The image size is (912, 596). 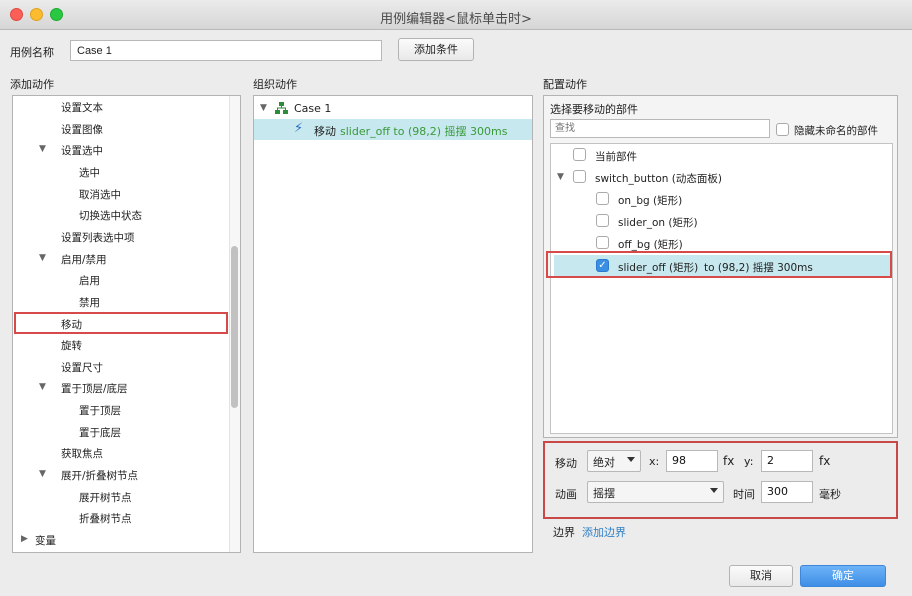 What do you see at coordinates (658, 179) in the screenshot?
I see `switch-button-label: switch_button (动态面板)` at bounding box center [658, 179].